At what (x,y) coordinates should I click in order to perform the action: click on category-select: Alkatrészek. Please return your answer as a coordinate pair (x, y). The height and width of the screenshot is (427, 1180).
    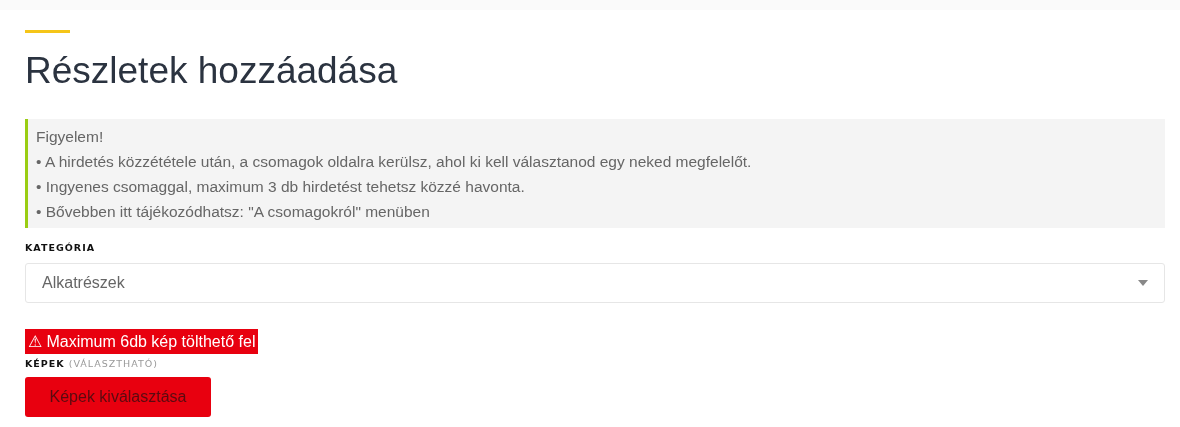
    Looking at the image, I should click on (595, 283).